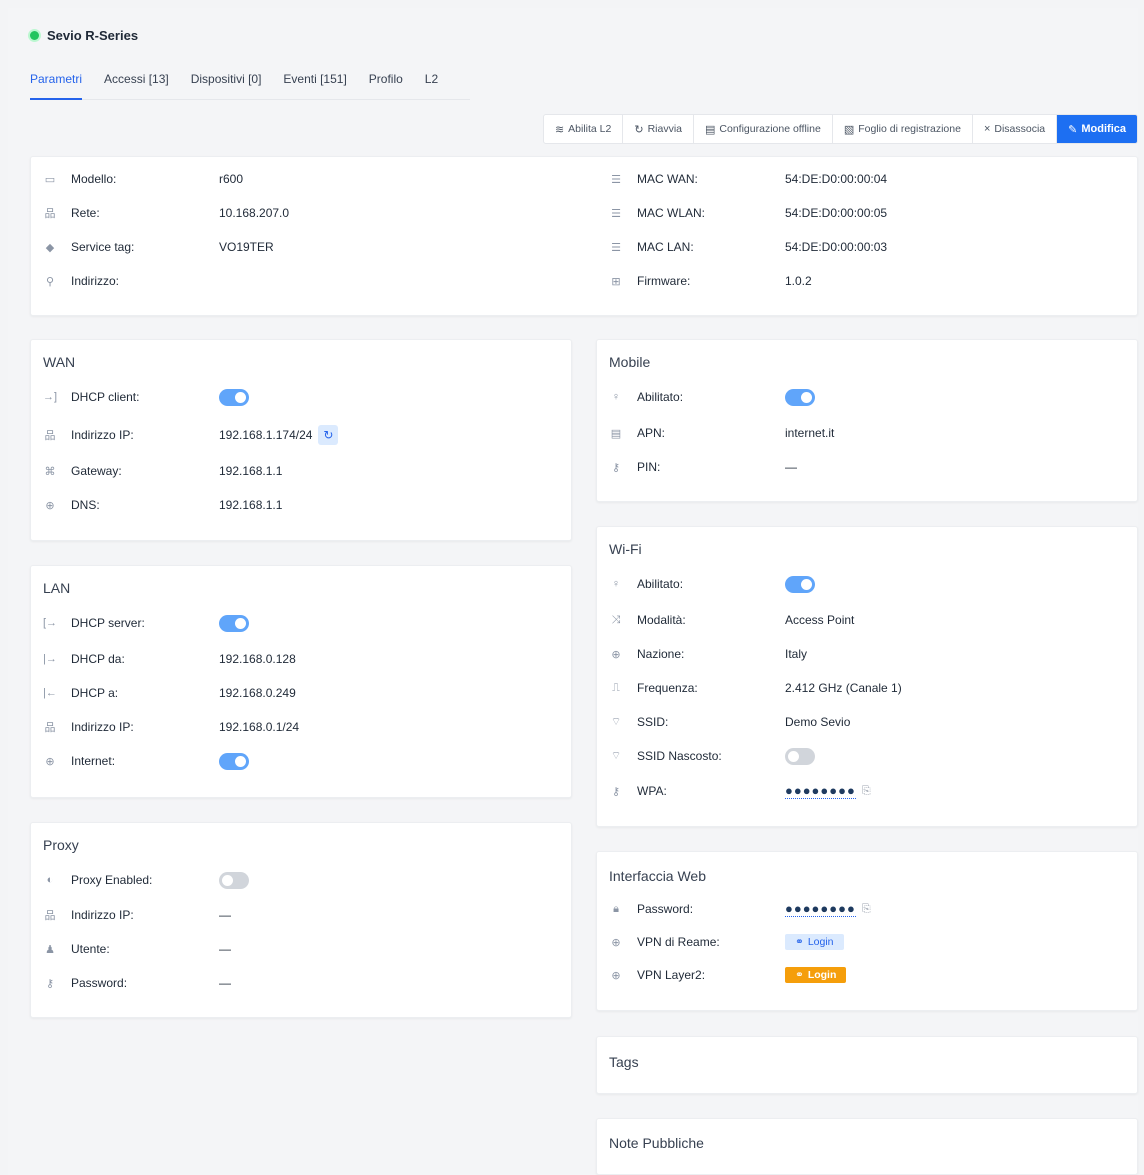  Describe the element at coordinates (314, 86) in the screenshot. I see `tab-eventi: Eventi [151]` at that location.